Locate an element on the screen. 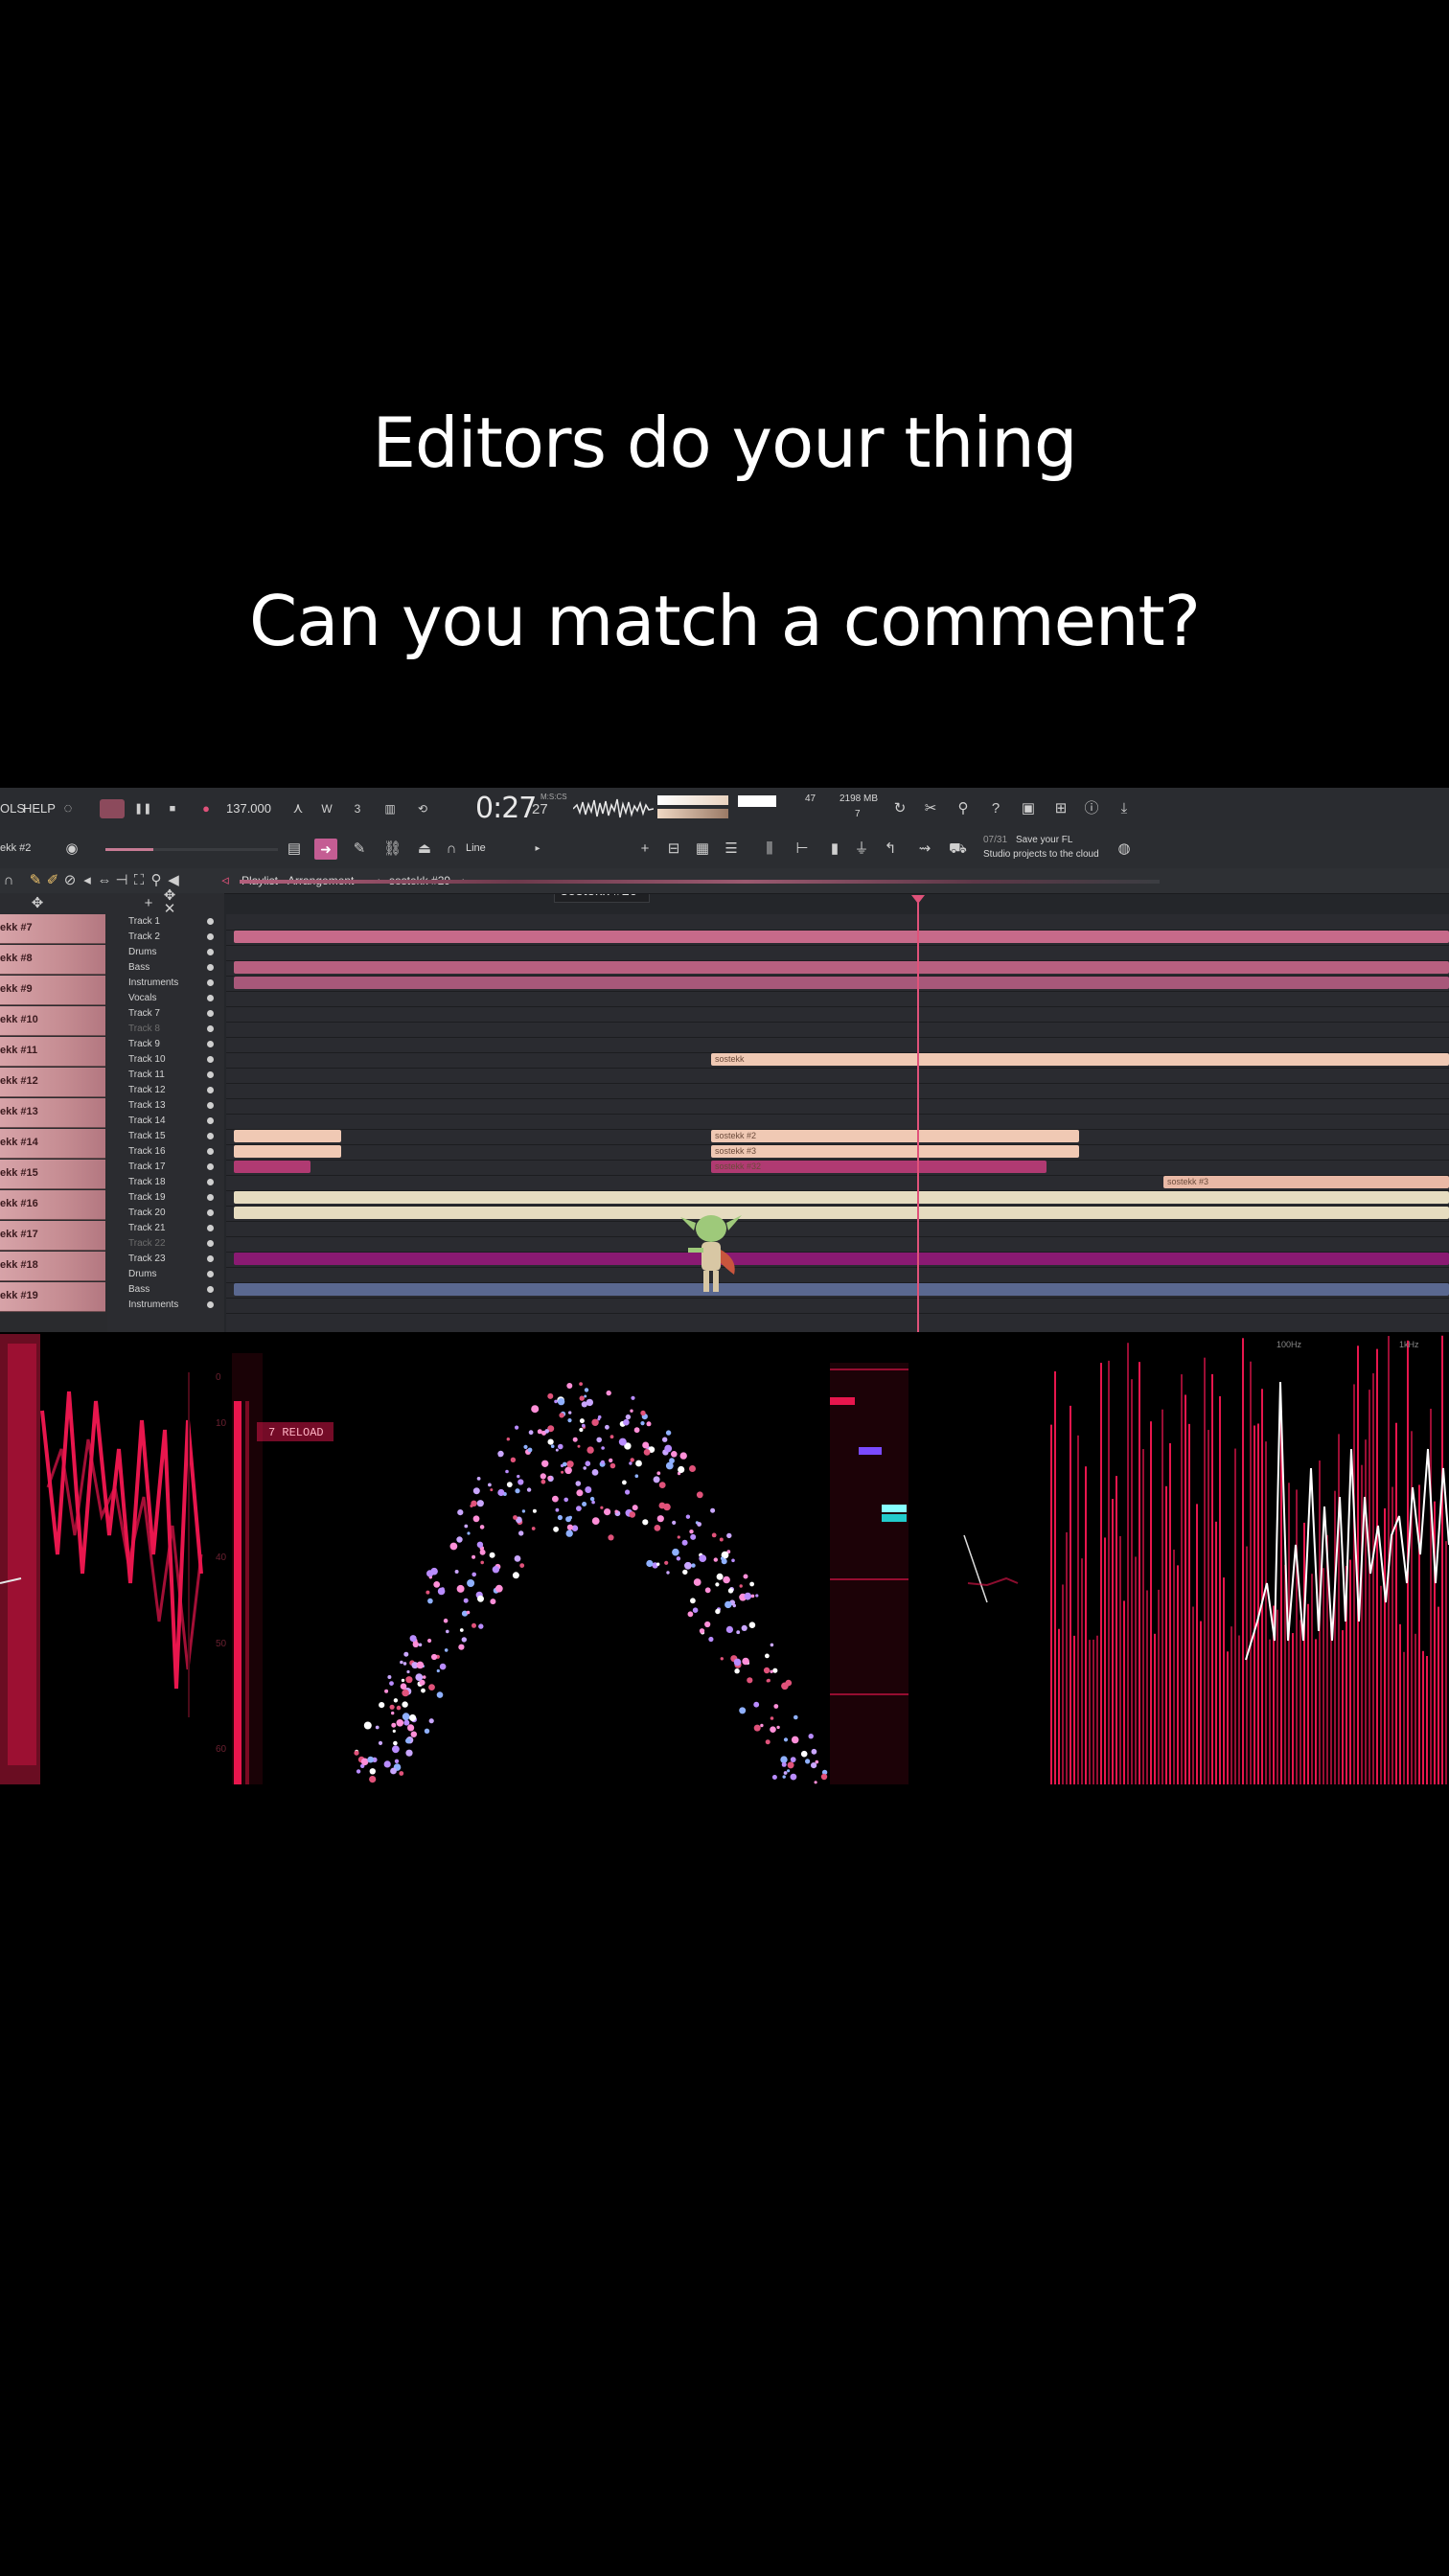  browser-item: ekk #16 is located at coordinates (52, 1205).